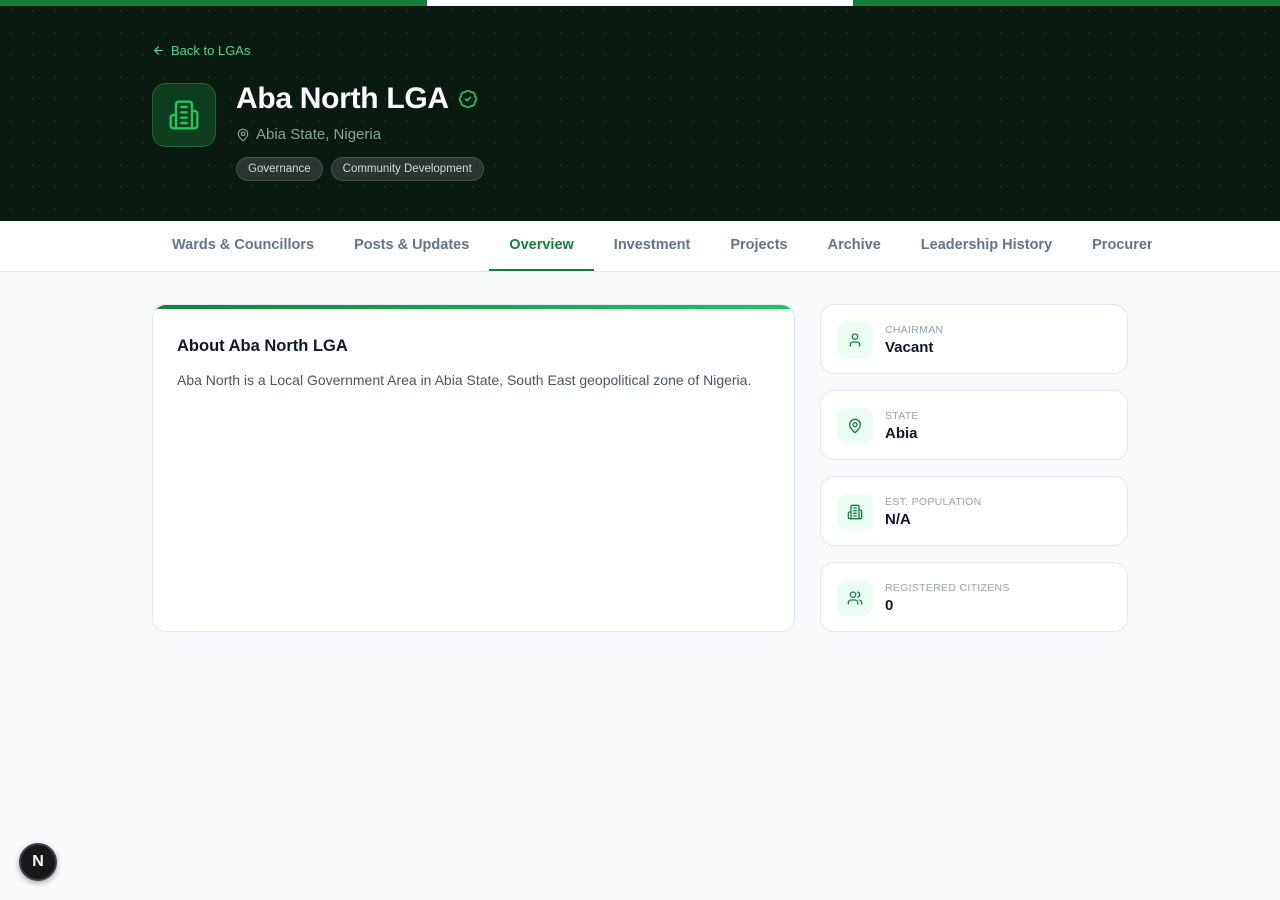  I want to click on tag-governance: Governance, so click(279, 169).